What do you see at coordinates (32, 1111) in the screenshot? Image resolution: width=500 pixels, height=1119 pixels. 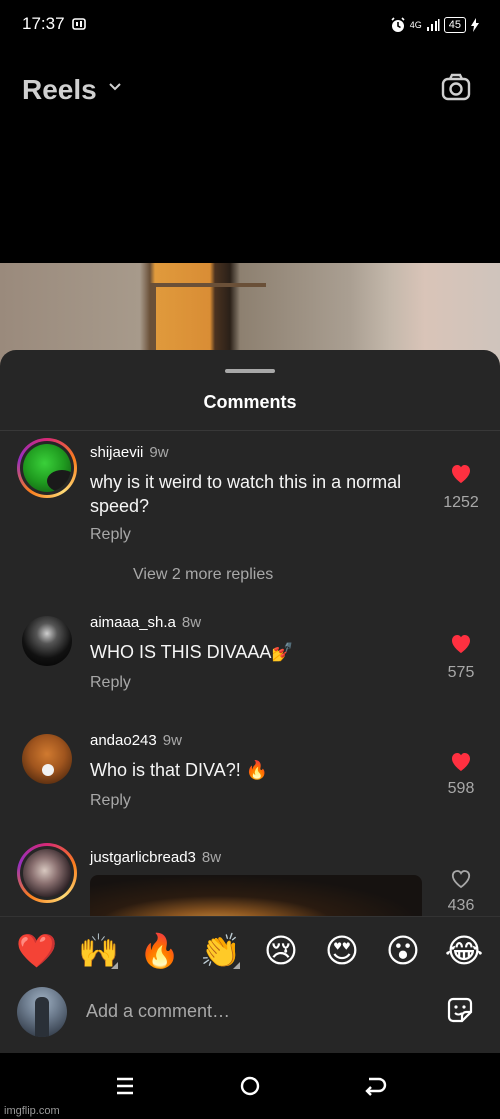 I see `watermark: imgflip.com` at bounding box center [32, 1111].